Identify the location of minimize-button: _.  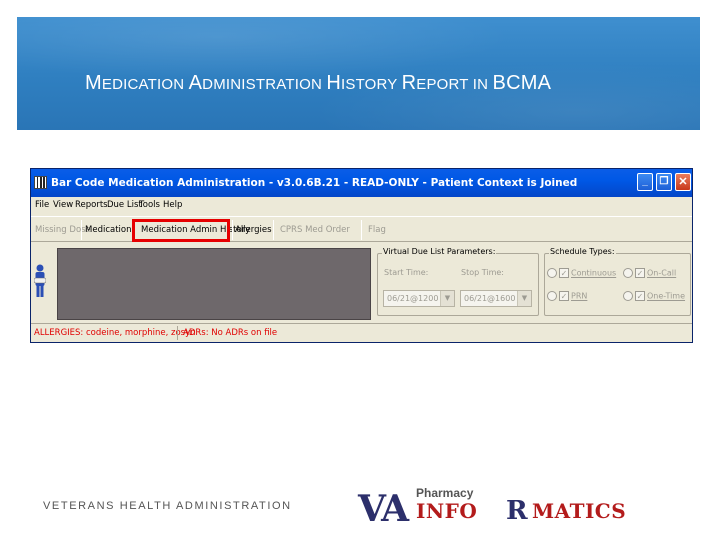
(645, 182).